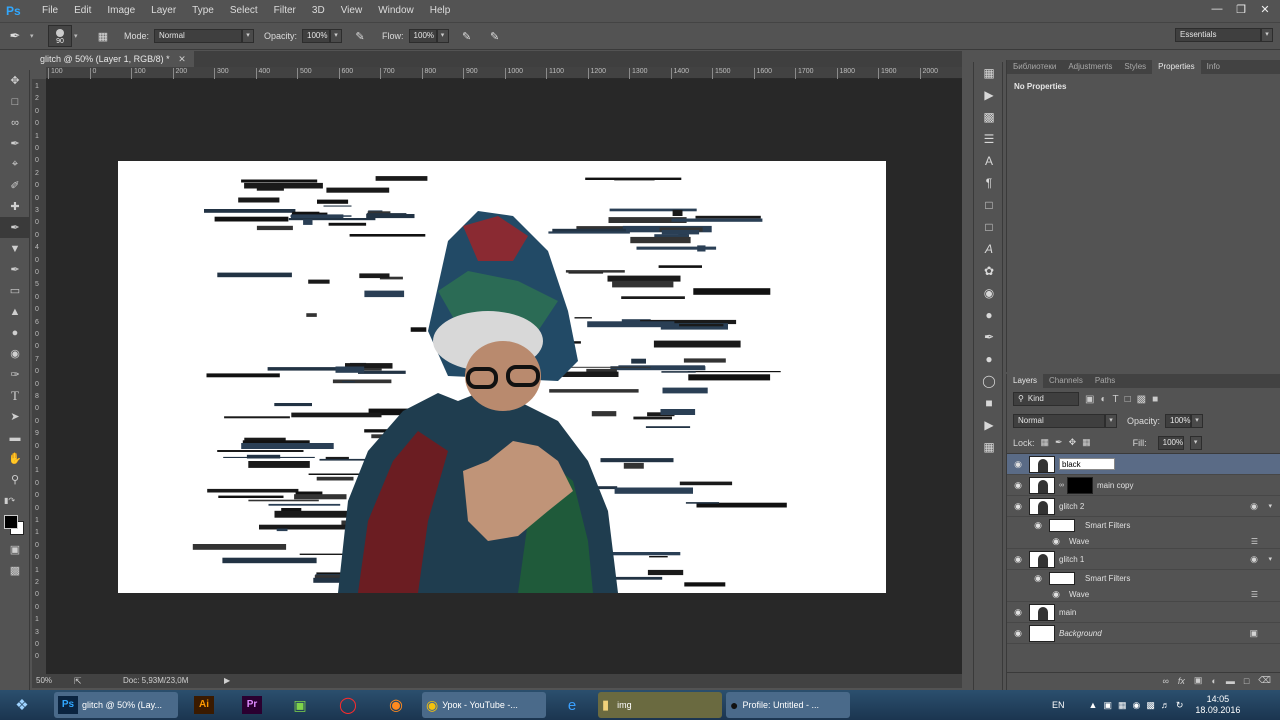 Image resolution: width=1280 pixels, height=720 pixels. I want to click on sync-icon: ↻, so click(1180, 705).